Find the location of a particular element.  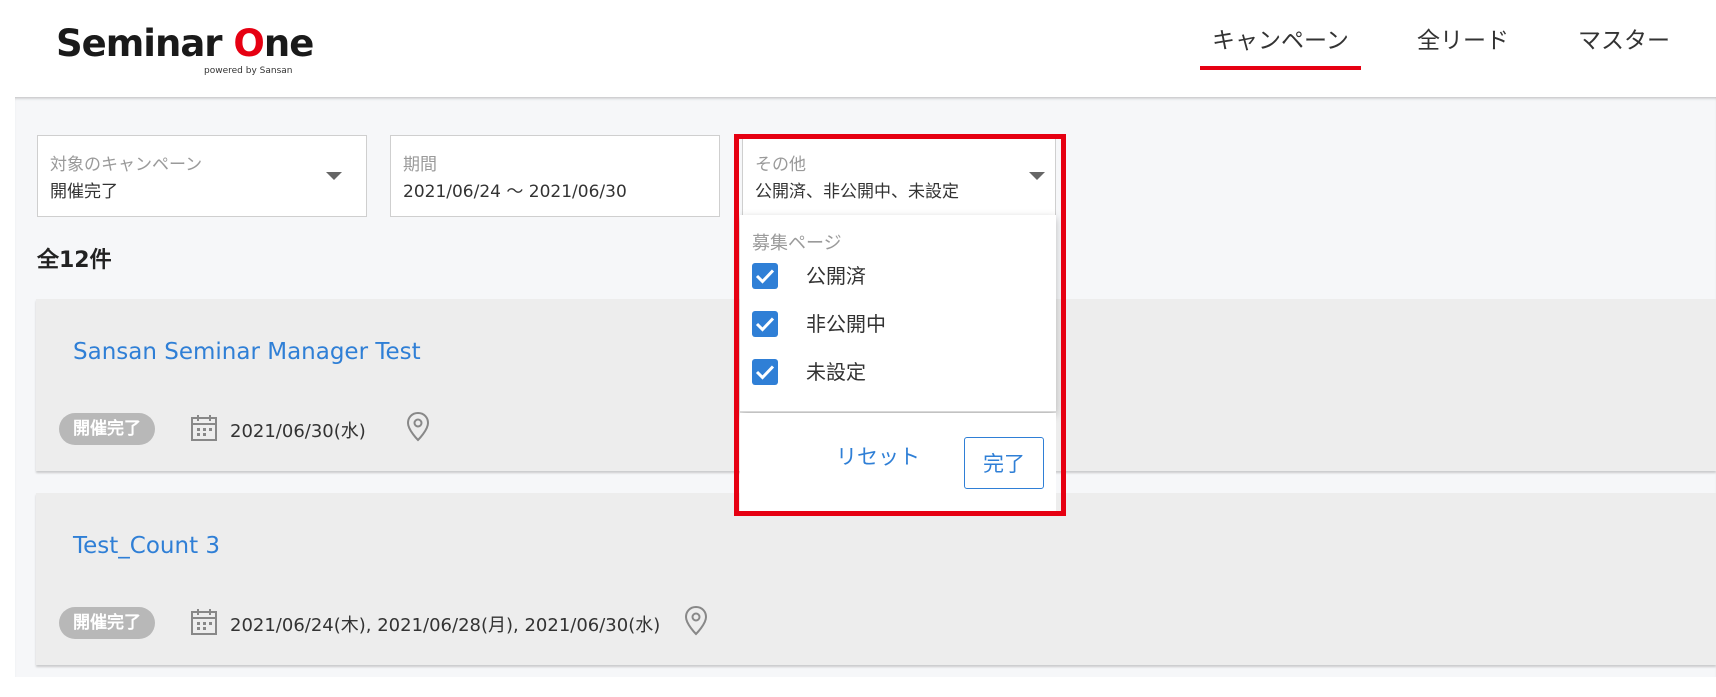

campaign-filter-value: 開催完了 is located at coordinates (84, 192).